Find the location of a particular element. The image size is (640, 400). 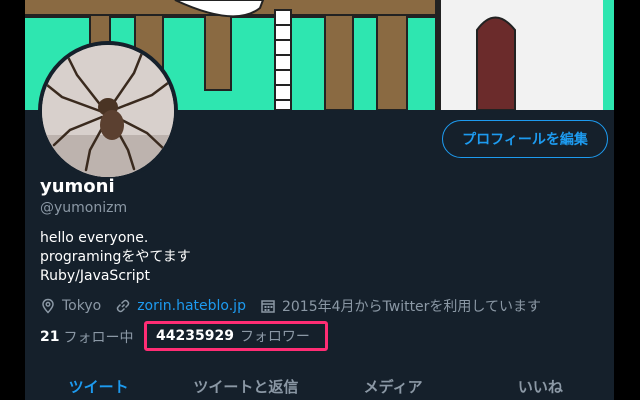

user-handle: @yumonizm is located at coordinates (84, 208).